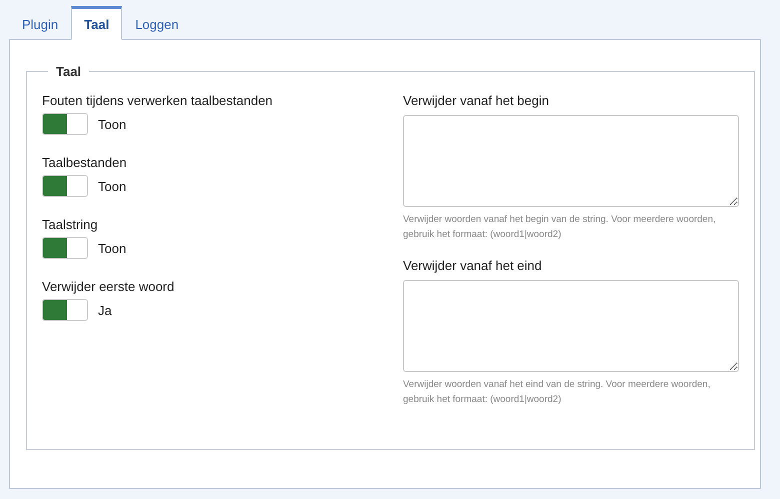  Describe the element at coordinates (69, 71) in the screenshot. I see `fieldset-legend: Taal` at that location.